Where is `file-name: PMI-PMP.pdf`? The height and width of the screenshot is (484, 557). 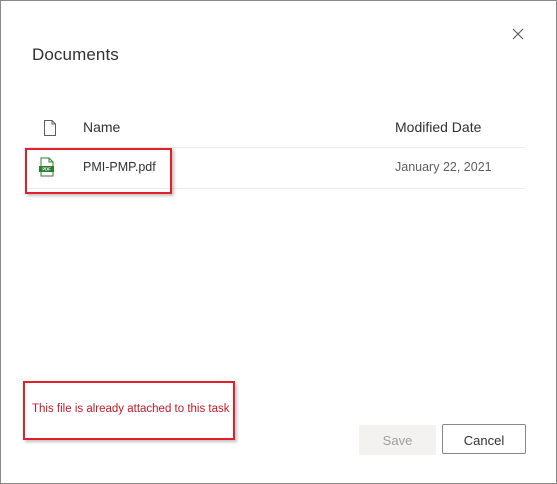 file-name: PMI-PMP.pdf is located at coordinates (119, 167).